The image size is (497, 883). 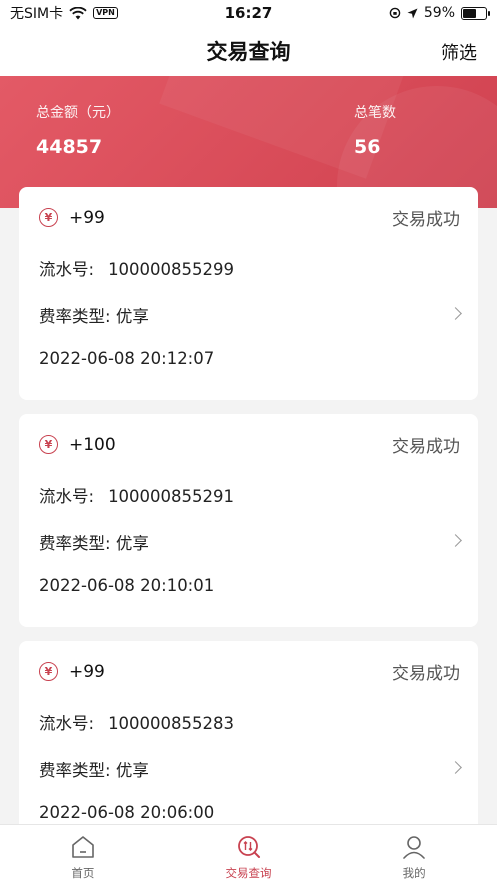 I want to click on total-amount-value: 44857, so click(x=69, y=147).